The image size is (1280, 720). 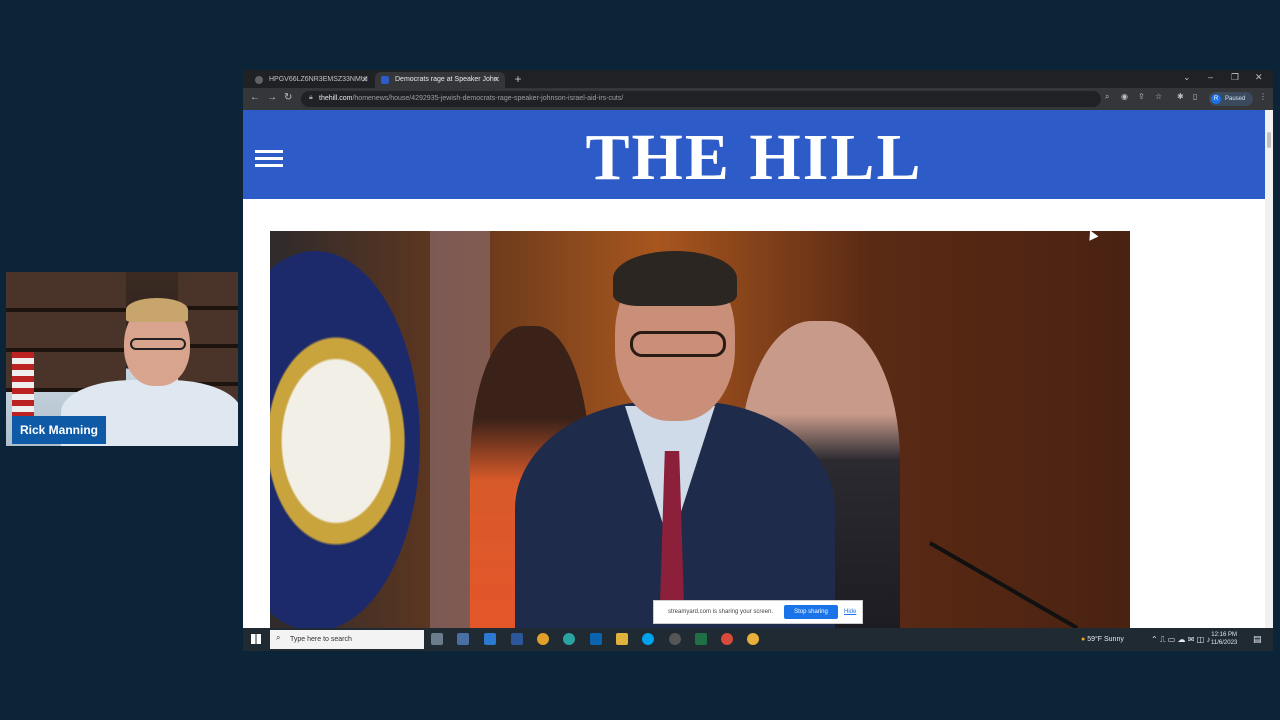 I want to click on avatar: R, so click(x=1216, y=99).